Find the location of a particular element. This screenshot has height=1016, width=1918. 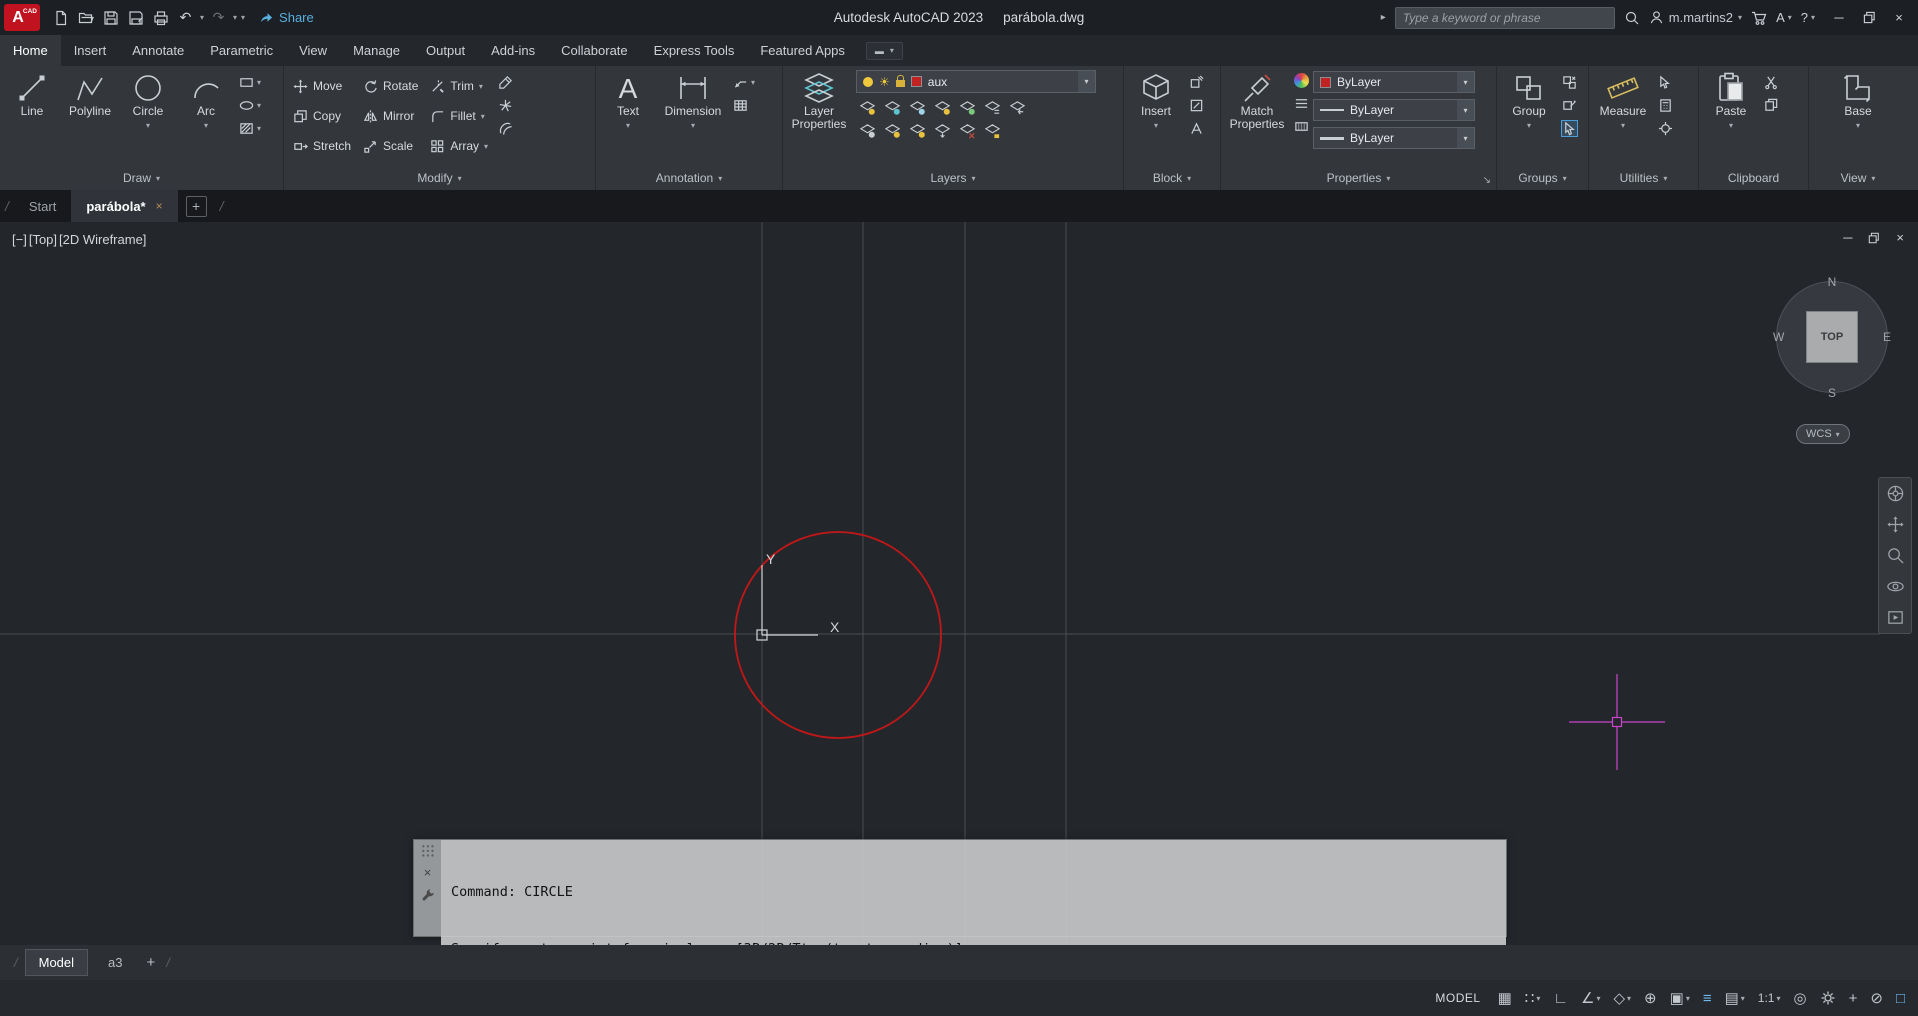

erase-button is located at coordinates (505, 82).